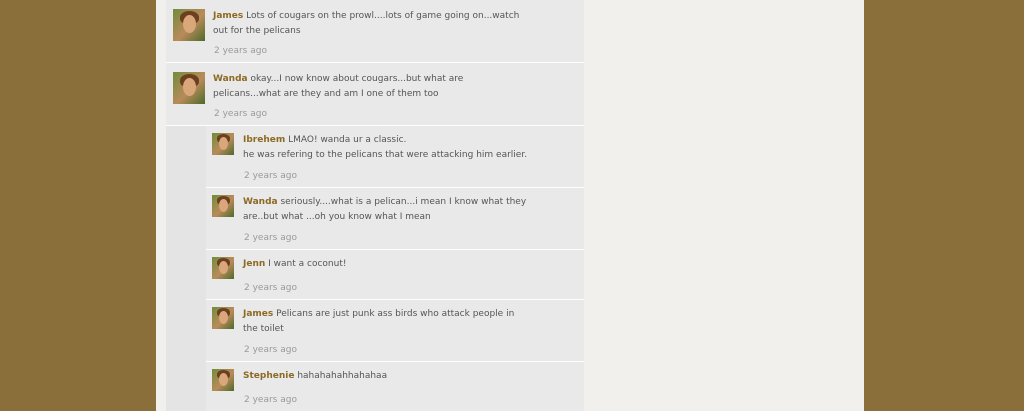  What do you see at coordinates (342, 376) in the screenshot?
I see `comment-text: hahahahahhahahaa` at bounding box center [342, 376].